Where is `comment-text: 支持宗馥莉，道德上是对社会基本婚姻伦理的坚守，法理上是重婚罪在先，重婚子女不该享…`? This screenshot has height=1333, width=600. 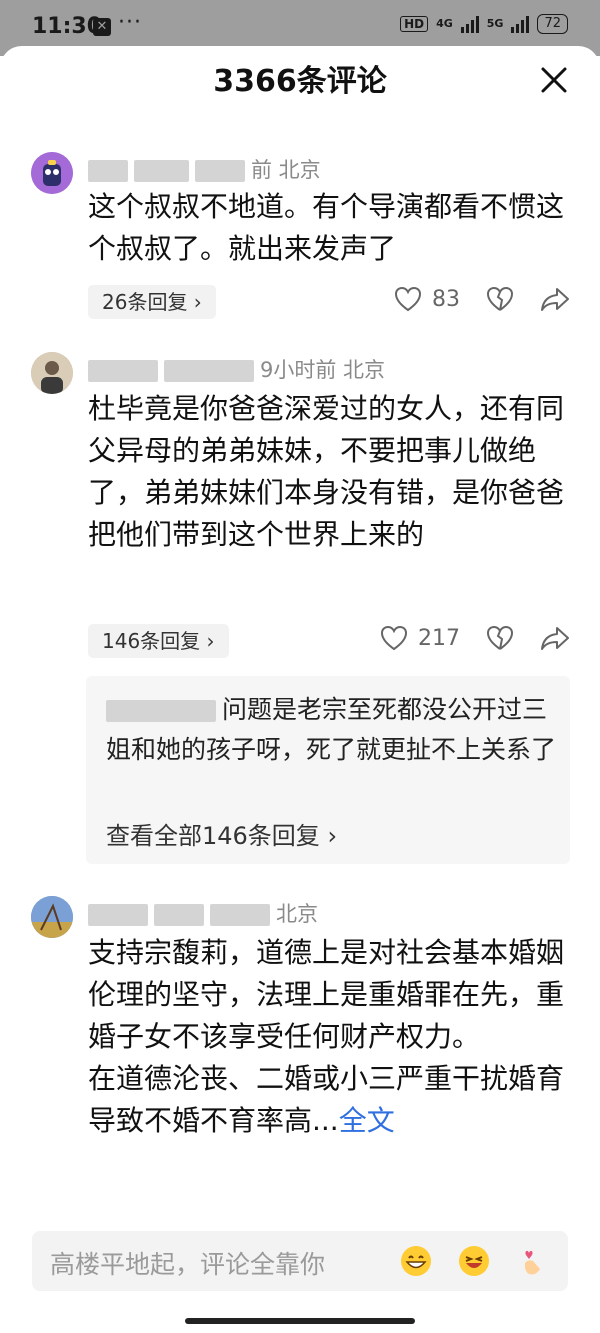 comment-text: 支持宗馥莉，道德上是对社会基本婚姻伦理的坚守，法理上是重婚罪在先，重婚子女不该享… is located at coordinates (328, 1037).